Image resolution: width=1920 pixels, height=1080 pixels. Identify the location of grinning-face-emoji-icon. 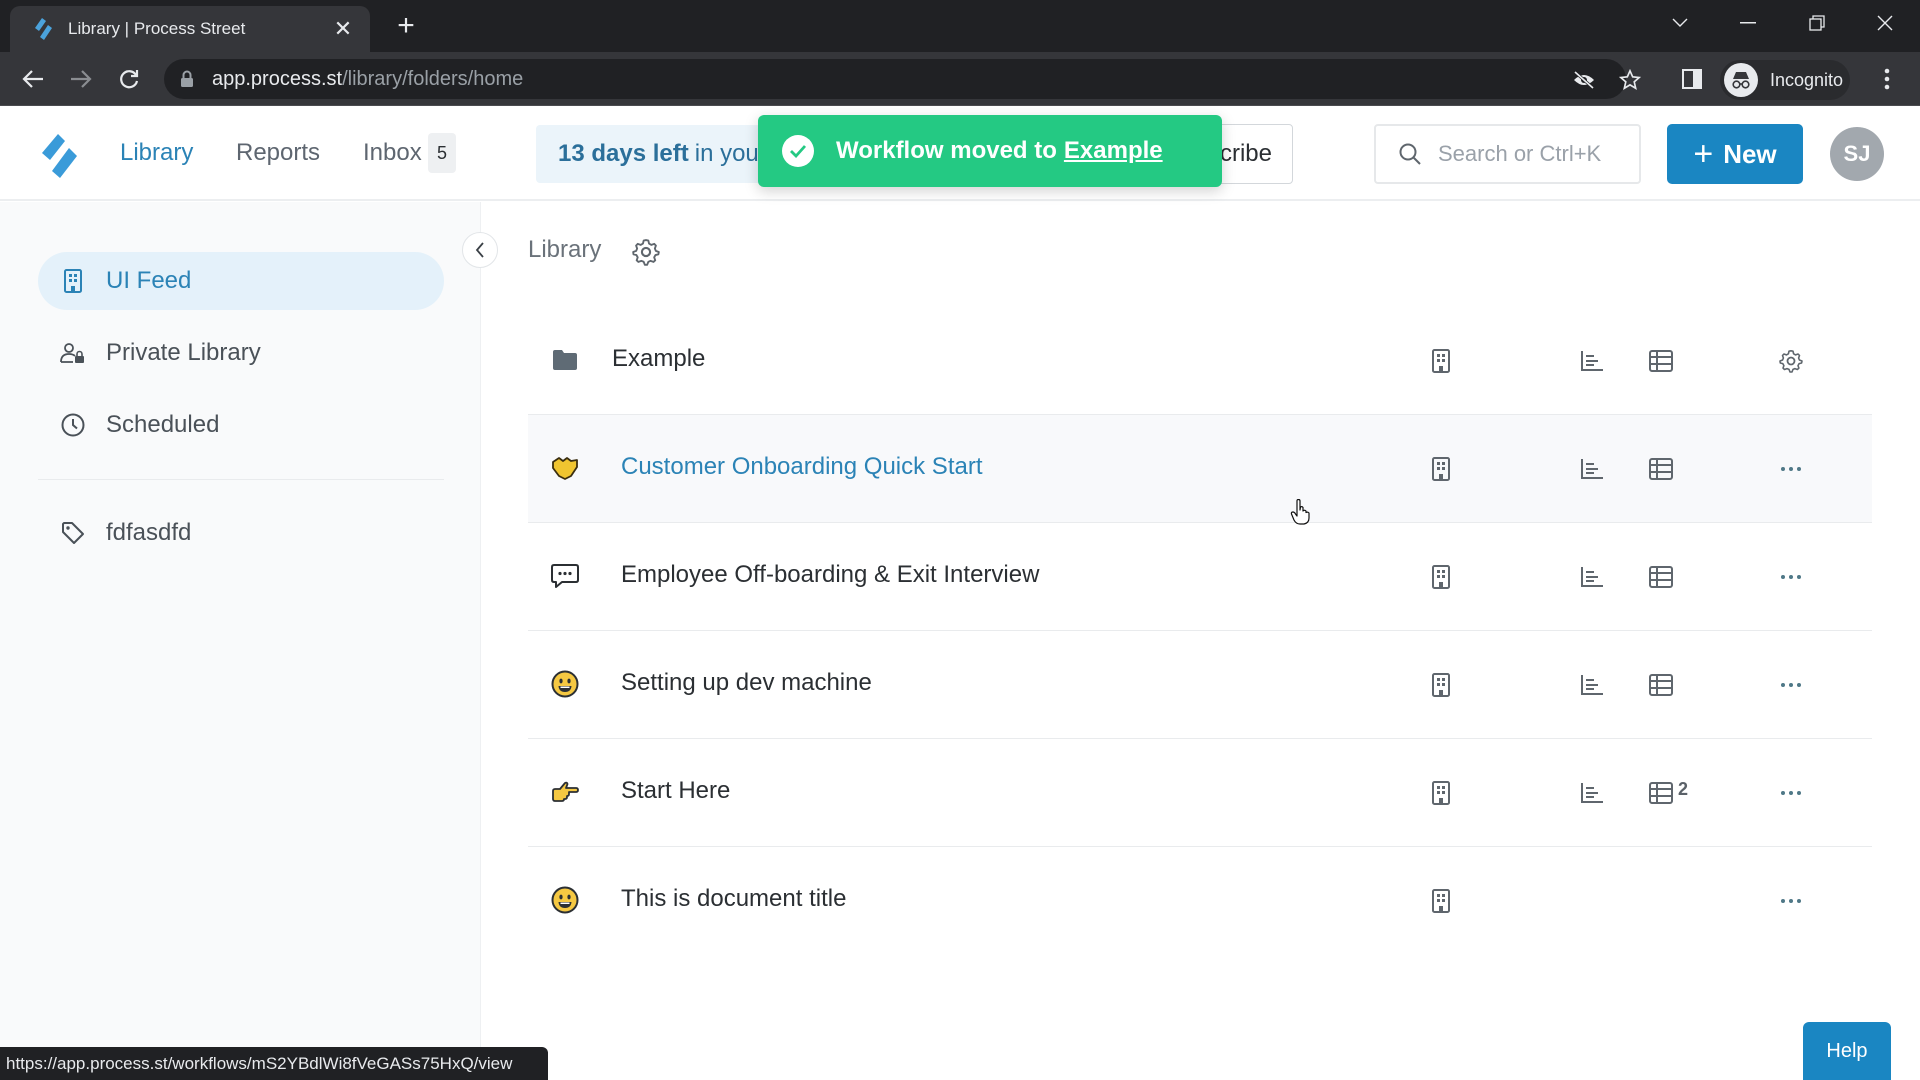
(565, 900).